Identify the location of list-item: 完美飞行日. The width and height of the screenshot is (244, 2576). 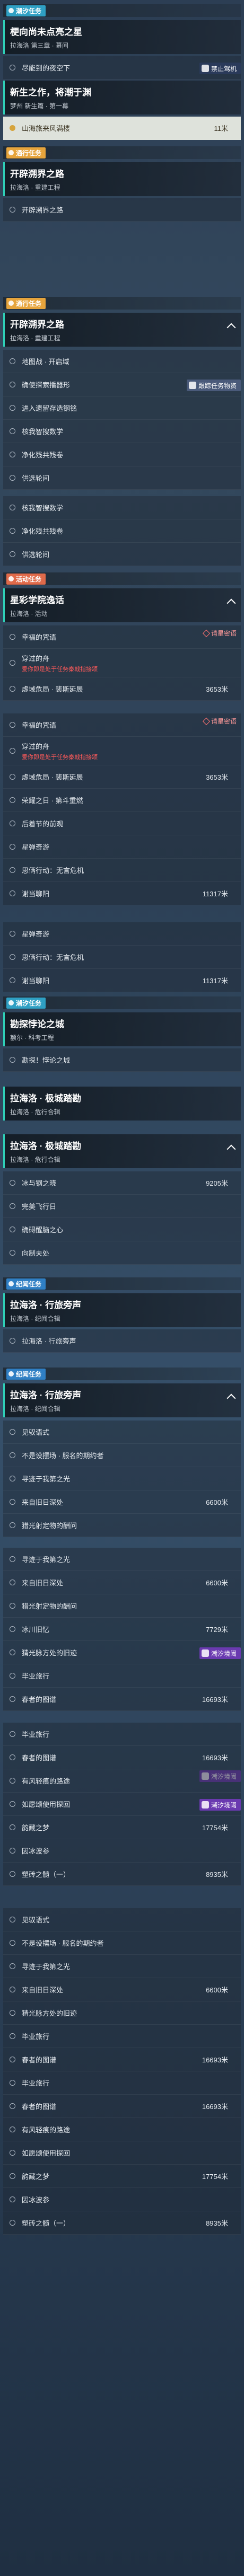
(122, 1206).